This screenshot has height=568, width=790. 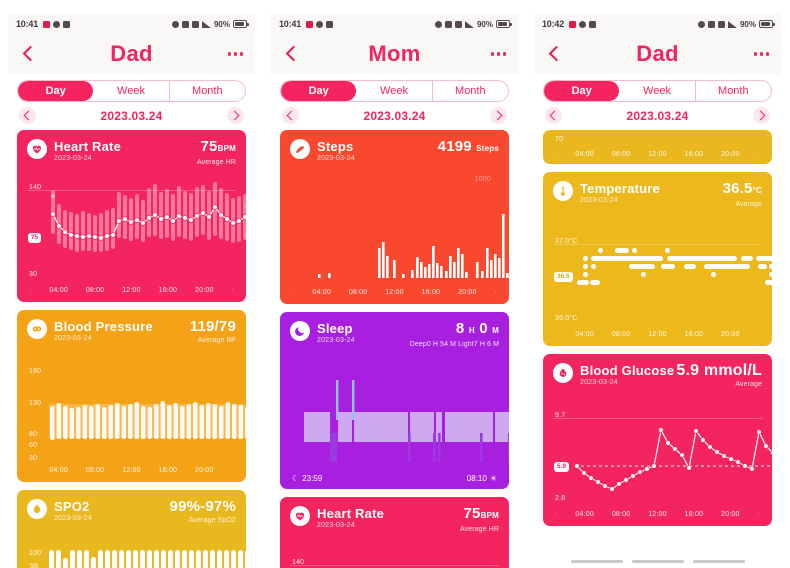 I want to click on status-left-icons, so click(x=583, y=24).